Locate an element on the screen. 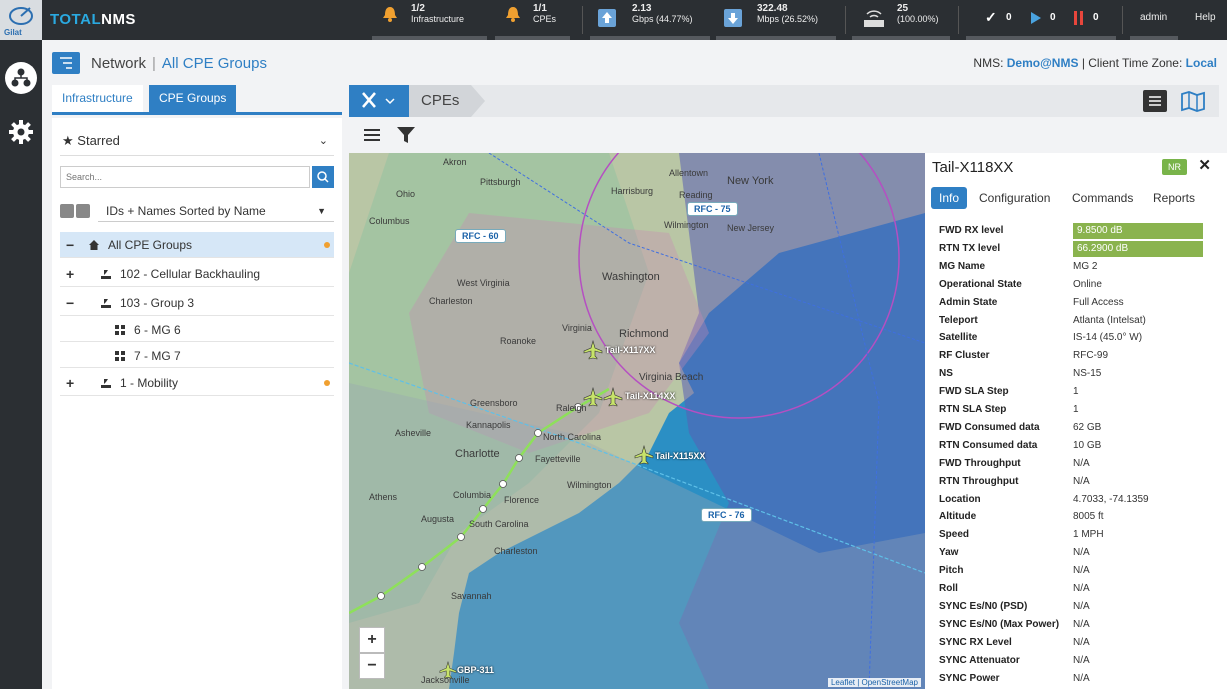 The image size is (1227, 689). plane-label: Tail-X117XX is located at coordinates (630, 350).